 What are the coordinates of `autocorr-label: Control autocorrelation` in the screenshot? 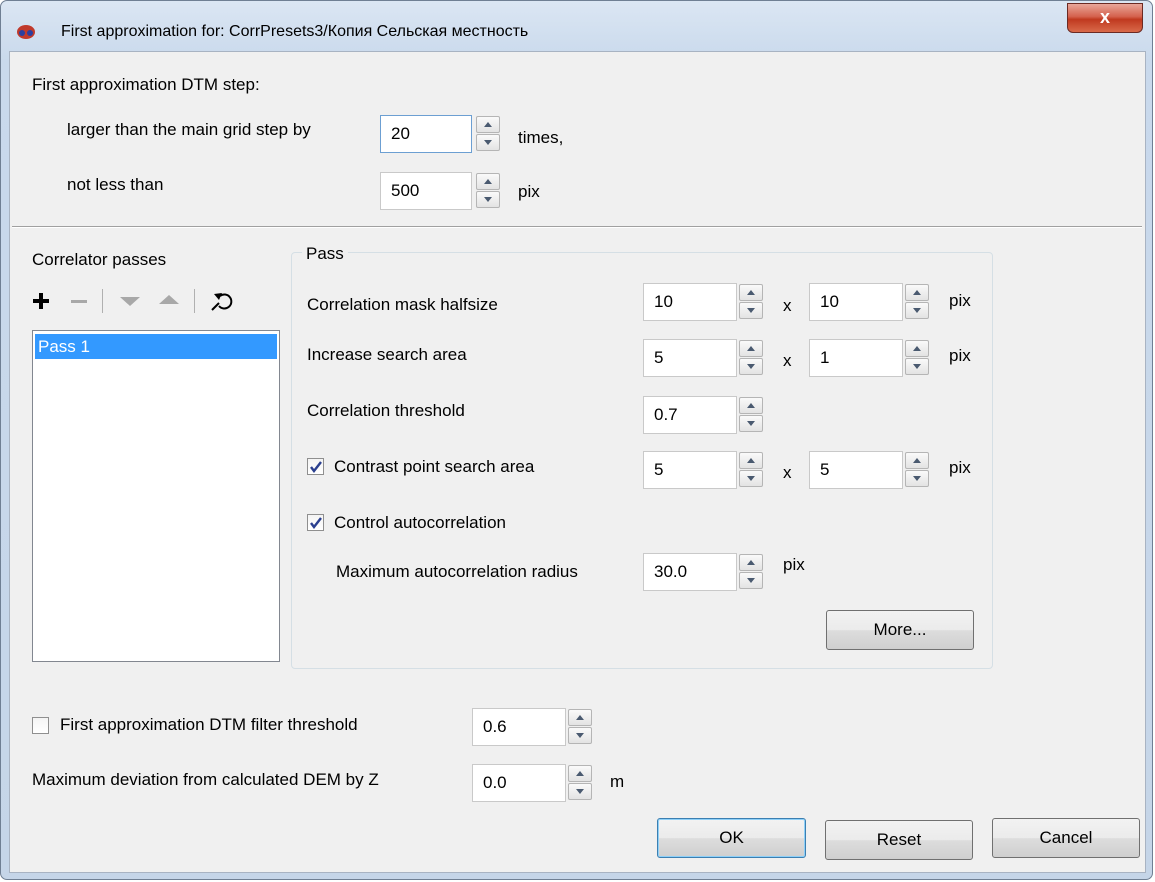 It's located at (420, 522).